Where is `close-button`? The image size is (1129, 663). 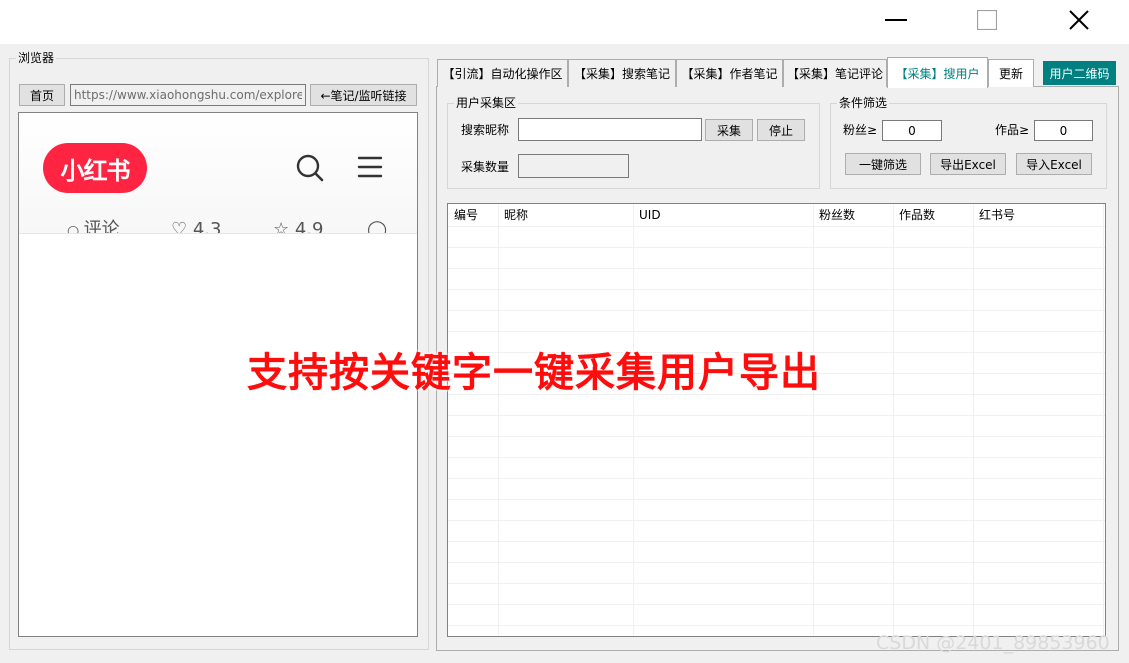 close-button is located at coordinates (1079, 20).